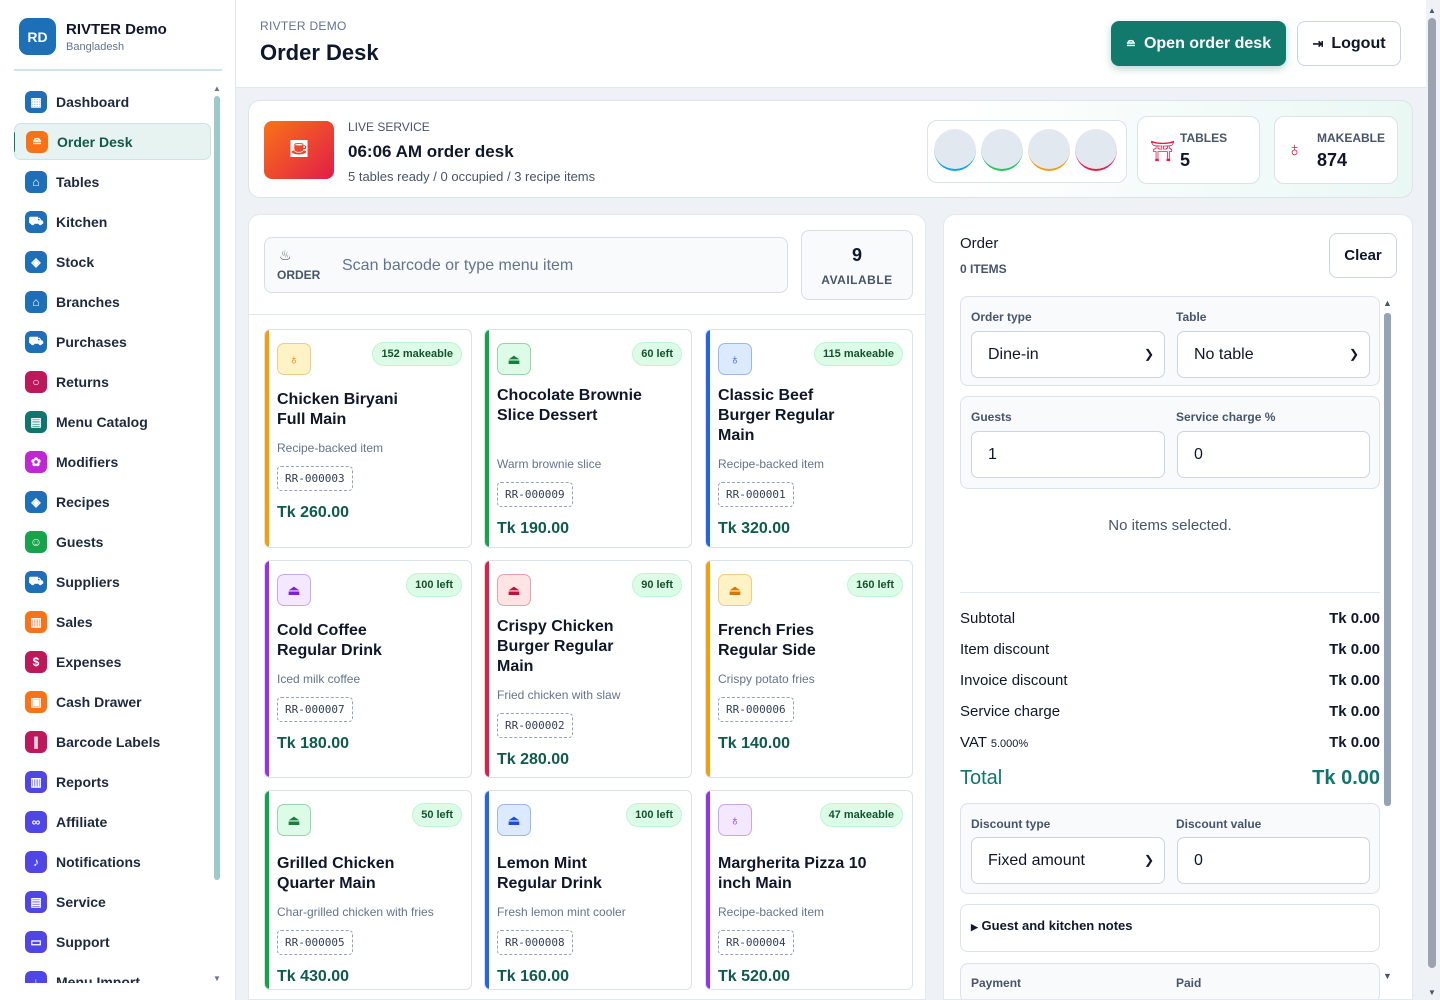 The width and height of the screenshot is (1440, 1000). I want to click on menu-item-description: Char-grilled chicken with fries, so click(355, 912).